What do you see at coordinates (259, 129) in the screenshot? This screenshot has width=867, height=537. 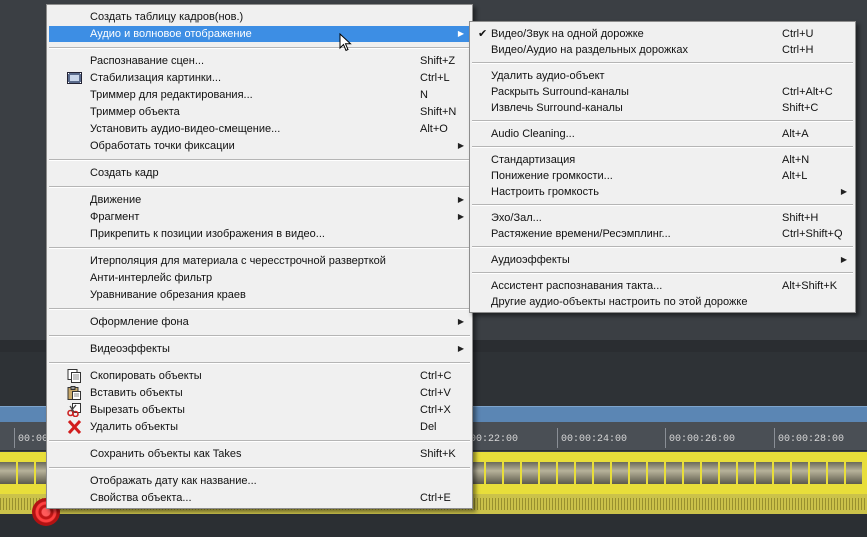 I see `menu-item-av-offset: Установить аудио-видео-смещение... Alt+O` at bounding box center [259, 129].